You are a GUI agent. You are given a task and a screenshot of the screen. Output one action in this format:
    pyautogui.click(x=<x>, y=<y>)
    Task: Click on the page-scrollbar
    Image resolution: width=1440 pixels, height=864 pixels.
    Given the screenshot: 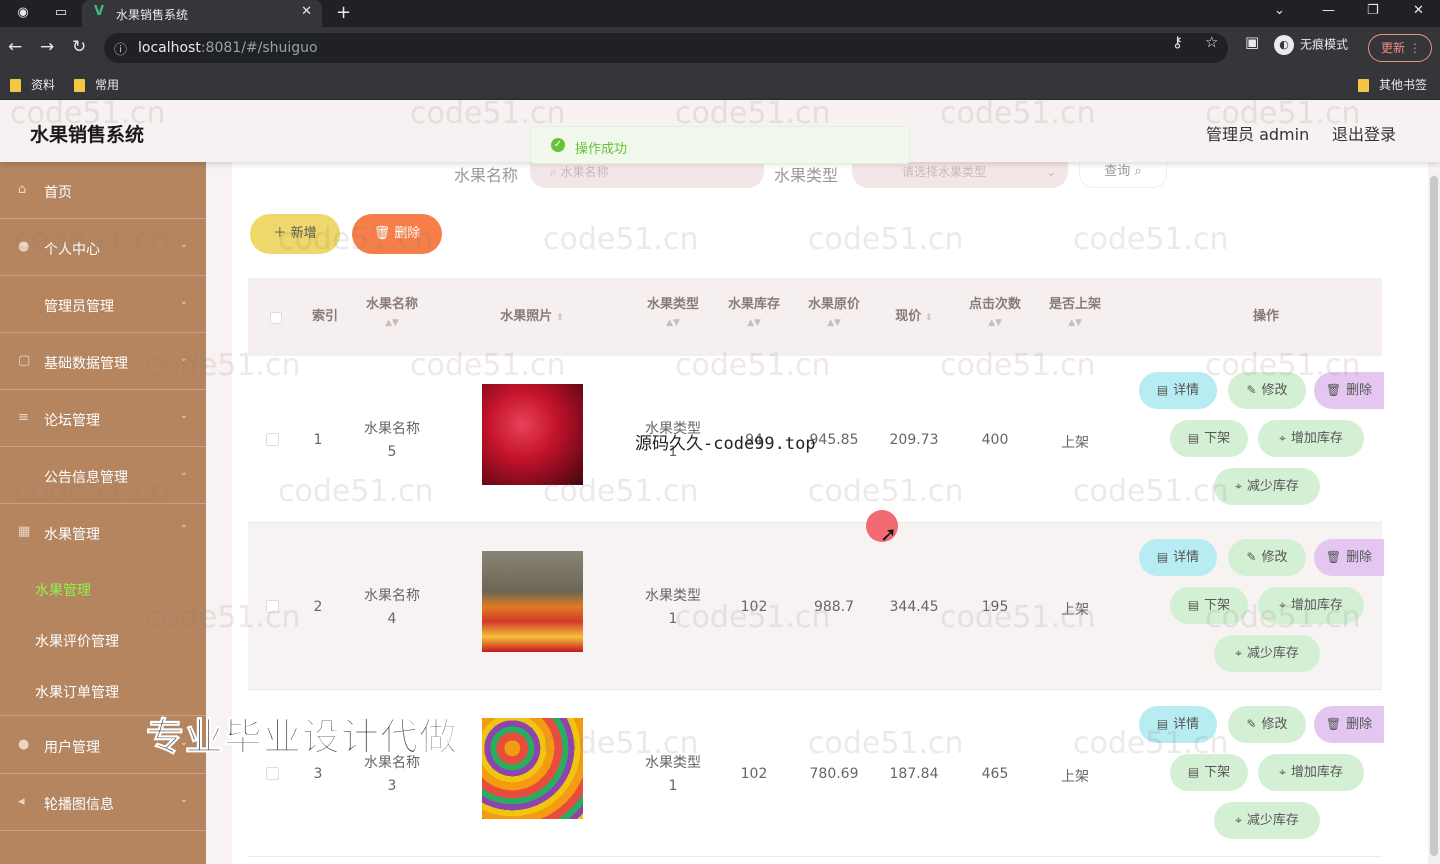 What is the action you would take?
    pyautogui.click(x=1434, y=518)
    